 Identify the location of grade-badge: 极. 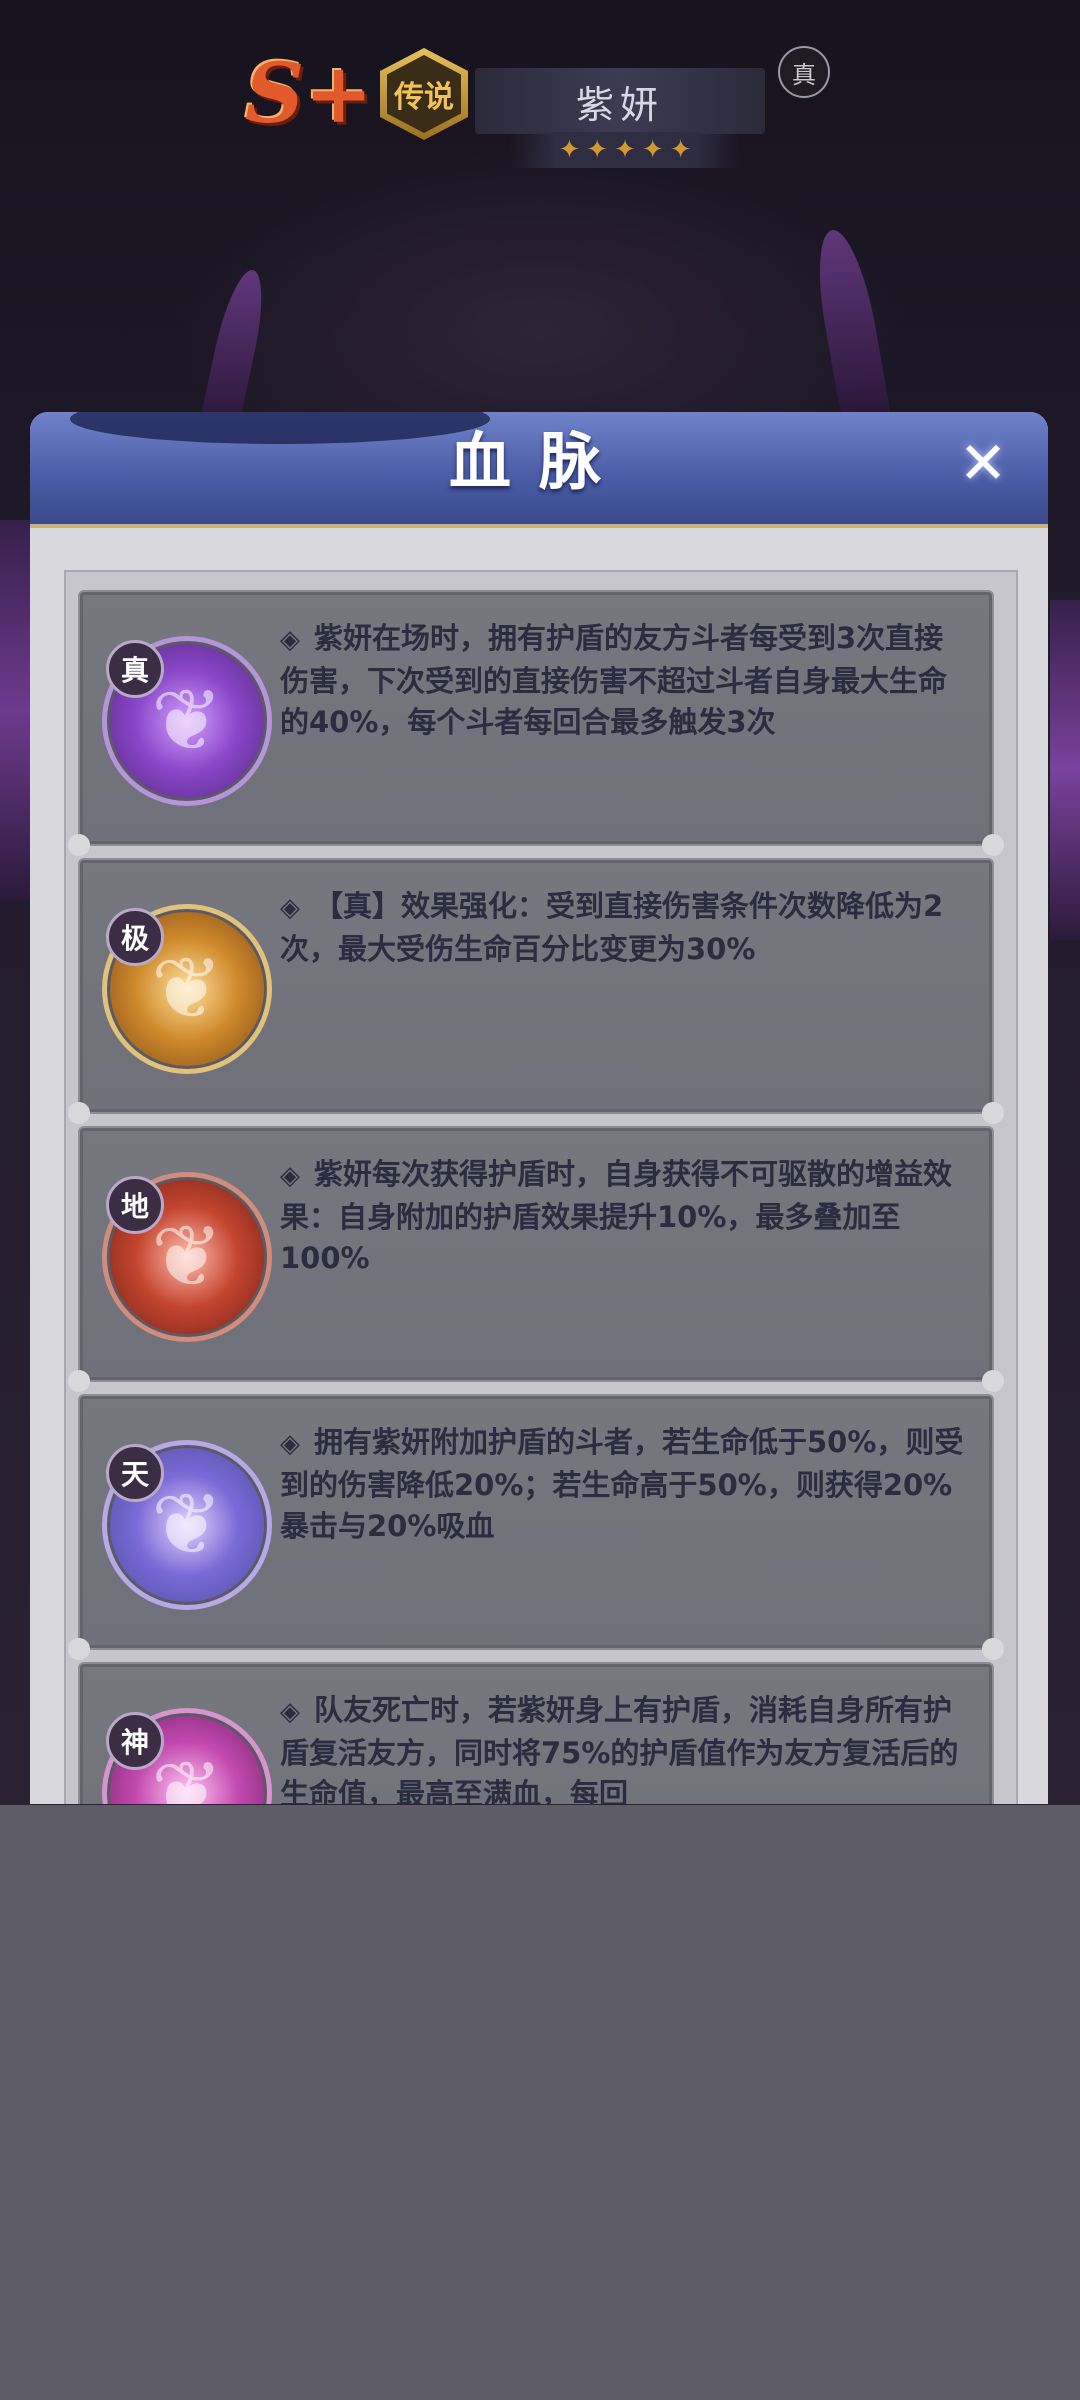
(135, 937).